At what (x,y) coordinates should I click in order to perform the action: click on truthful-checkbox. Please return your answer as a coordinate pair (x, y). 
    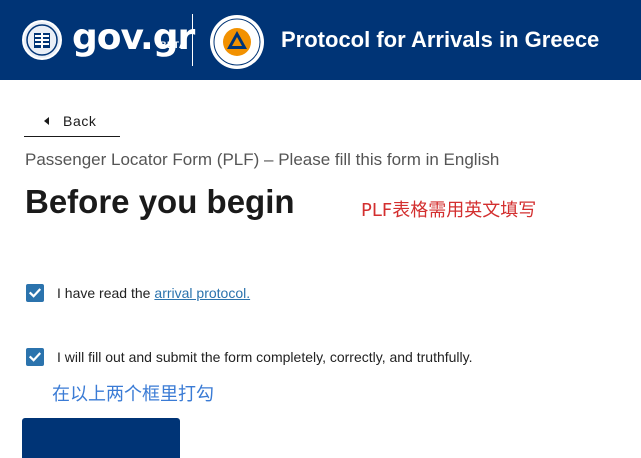
    Looking at the image, I should click on (35, 357).